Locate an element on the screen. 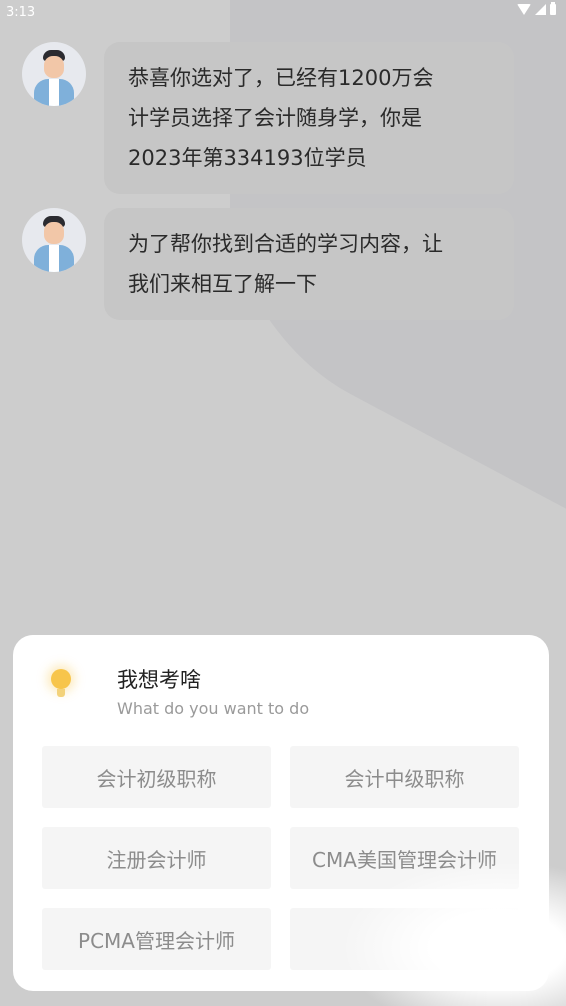 The image size is (566, 1006). status-bar: 3:13 is located at coordinates (283, 13).